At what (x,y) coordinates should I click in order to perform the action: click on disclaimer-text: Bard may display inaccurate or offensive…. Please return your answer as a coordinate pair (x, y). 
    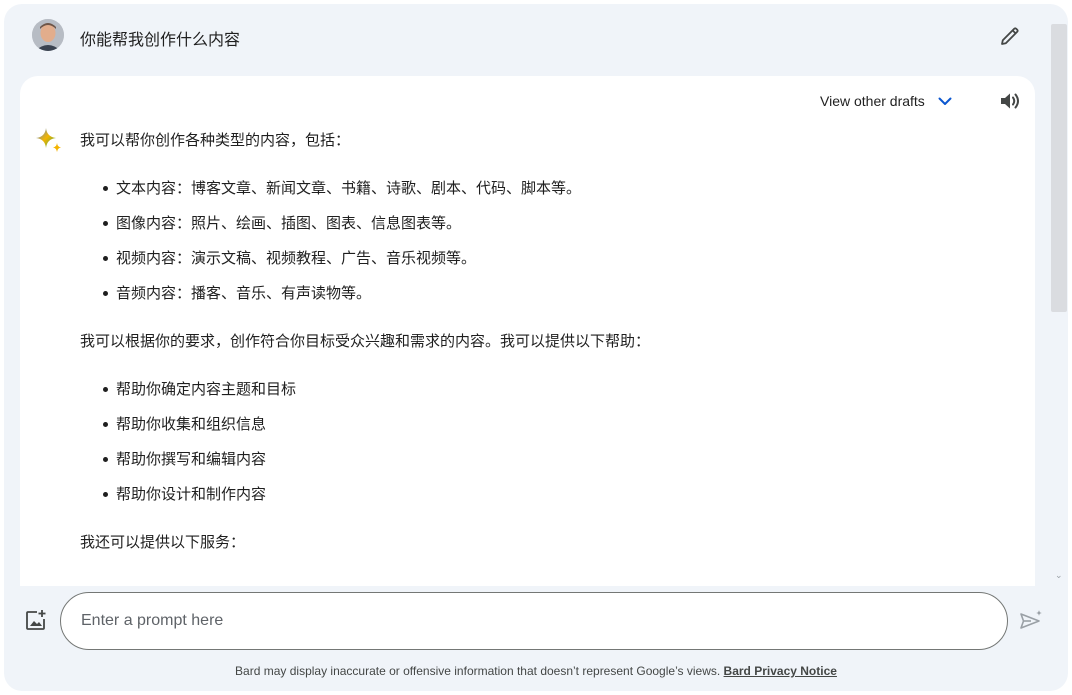
    Looking at the image, I should click on (536, 671).